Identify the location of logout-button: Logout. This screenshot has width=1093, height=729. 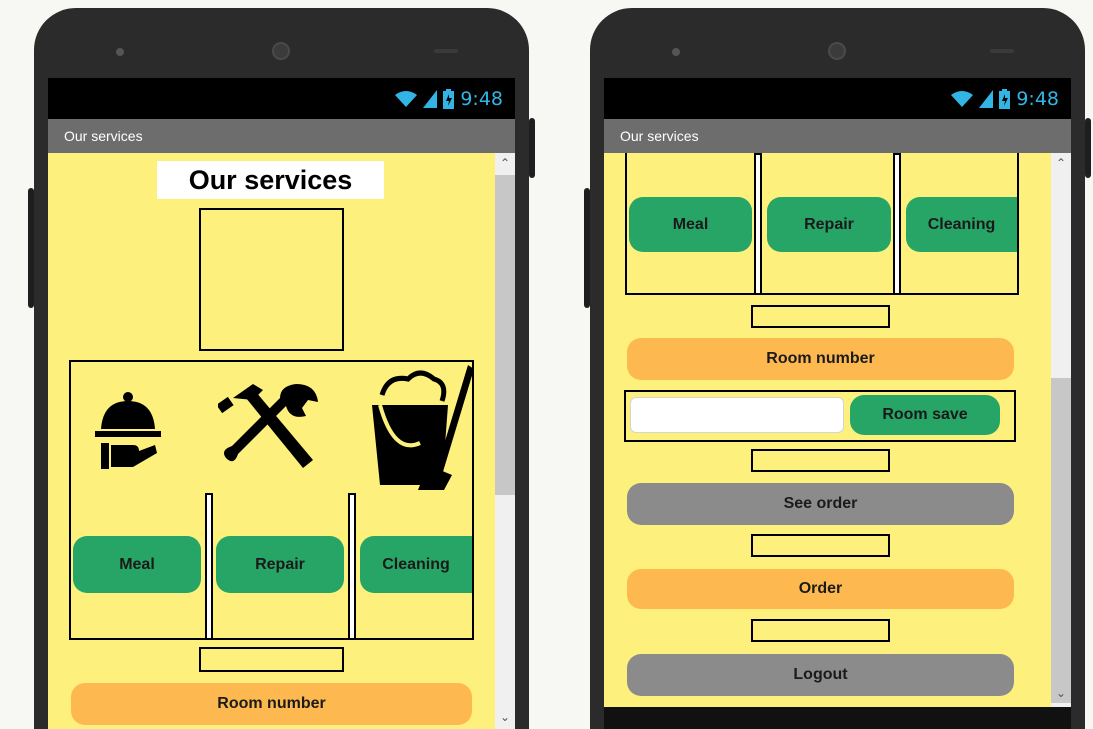
(820, 675).